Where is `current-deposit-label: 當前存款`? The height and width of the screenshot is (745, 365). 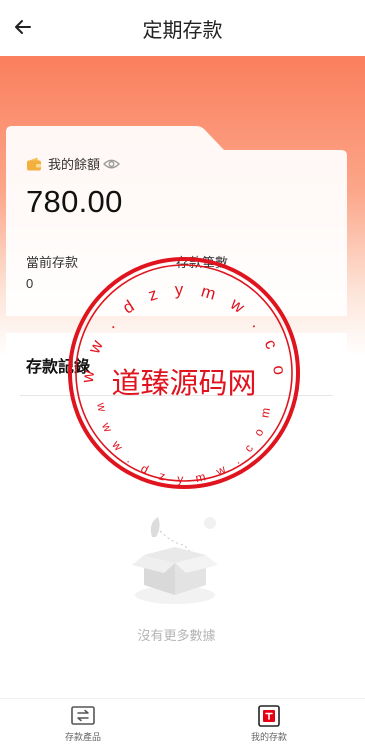
current-deposit-label: 當前存款 is located at coordinates (52, 263).